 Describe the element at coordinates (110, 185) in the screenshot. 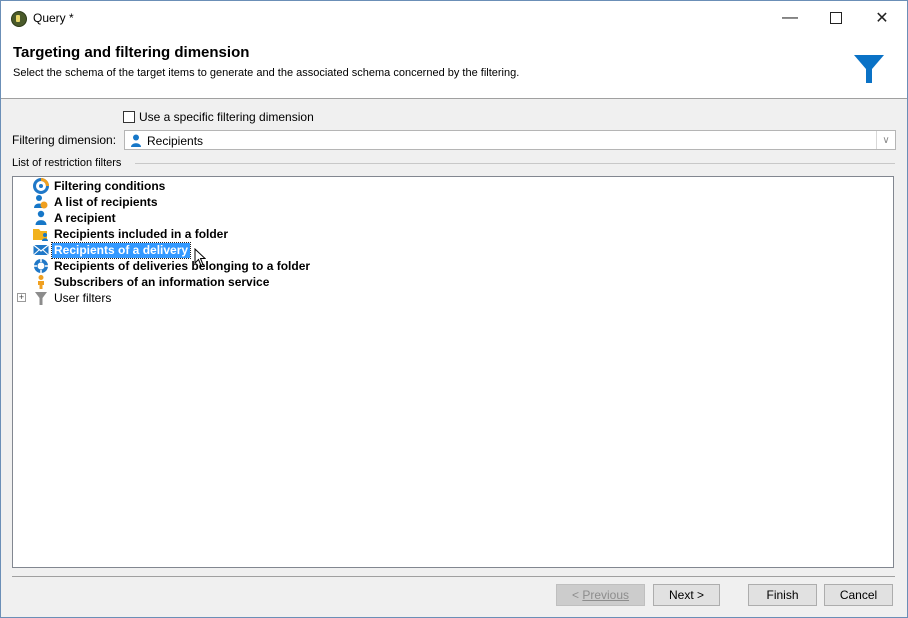

I see `tree-item-label: Filtering conditions` at that location.